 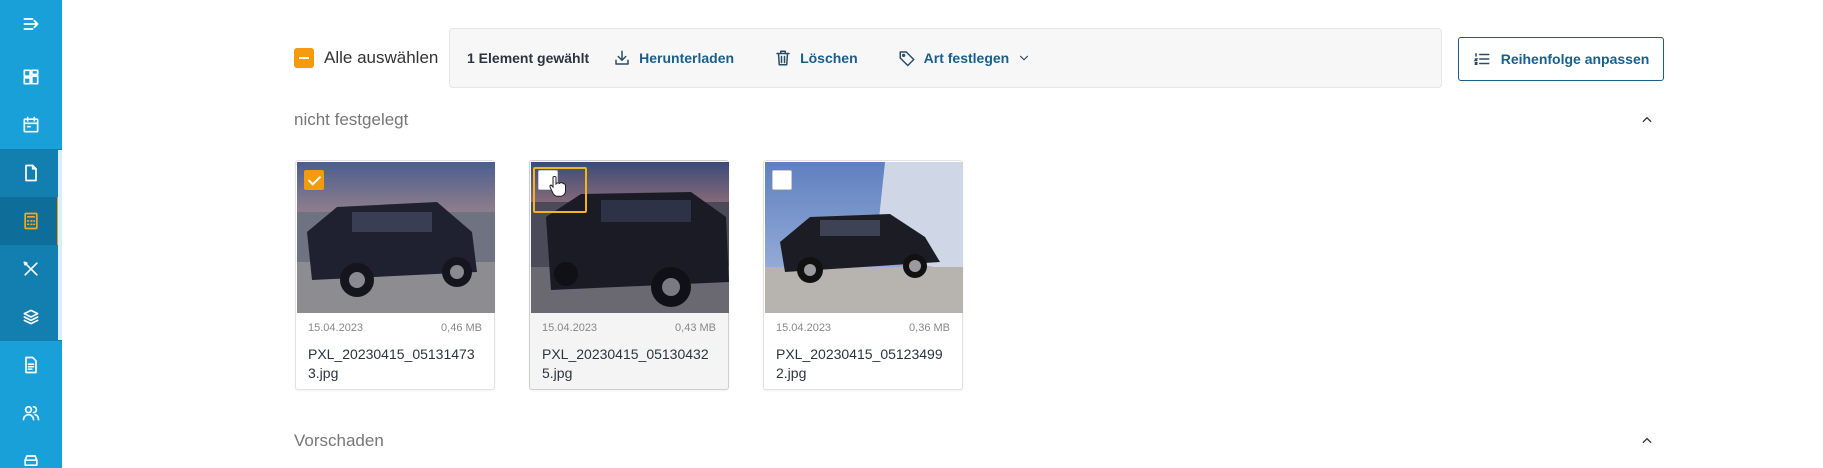 What do you see at coordinates (863, 328) in the screenshot?
I see `file-meta: 15.04.2023 0,36 MB` at bounding box center [863, 328].